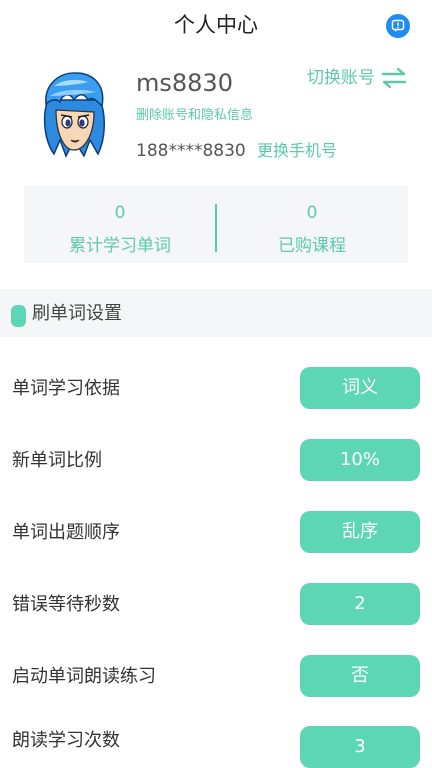  Describe the element at coordinates (360, 532) in the screenshot. I see `setting-button-order: 乱序` at that location.